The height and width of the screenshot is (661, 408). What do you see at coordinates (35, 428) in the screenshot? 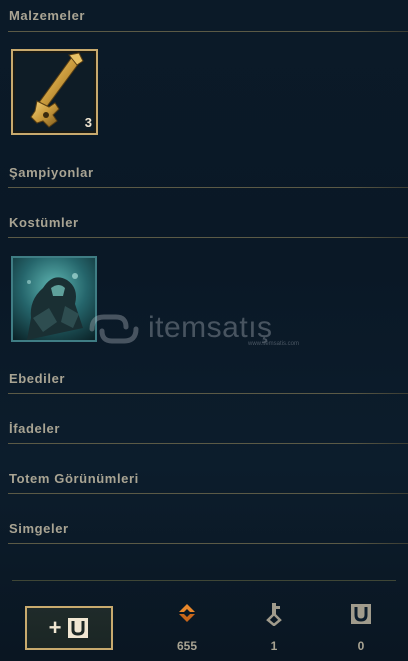
I see `section-title-emotes: İfadeler` at bounding box center [35, 428].